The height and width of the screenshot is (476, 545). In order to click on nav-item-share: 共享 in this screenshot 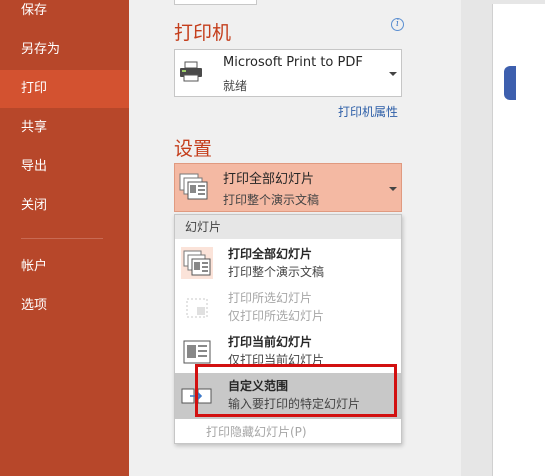, I will do `click(64, 128)`.